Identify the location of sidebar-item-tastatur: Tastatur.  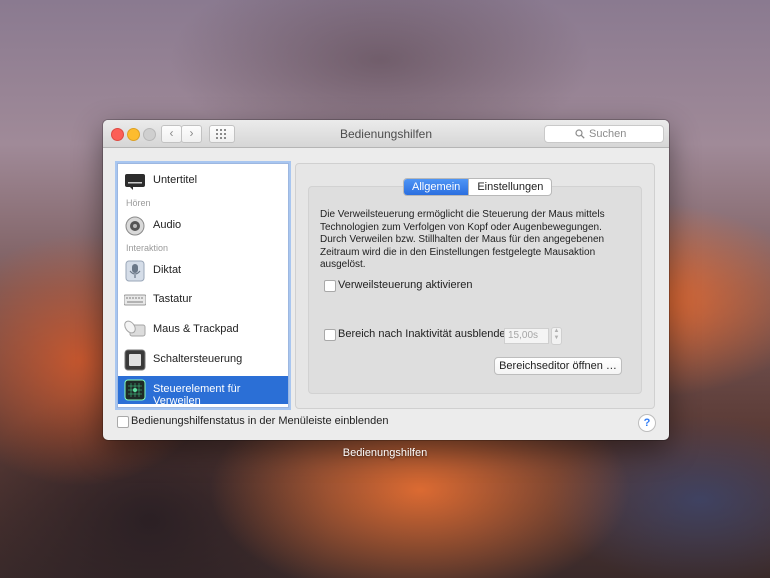
(203, 300).